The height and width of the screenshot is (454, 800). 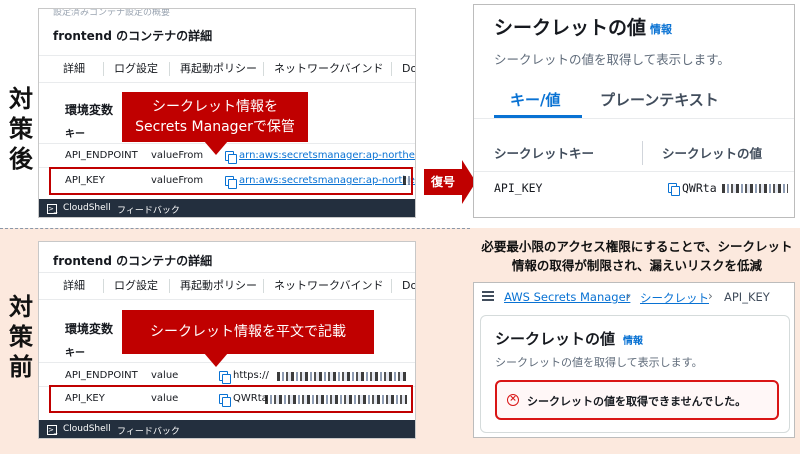 What do you see at coordinates (699, 188) in the screenshot?
I see `secret-value-cell: QWRta` at bounding box center [699, 188].